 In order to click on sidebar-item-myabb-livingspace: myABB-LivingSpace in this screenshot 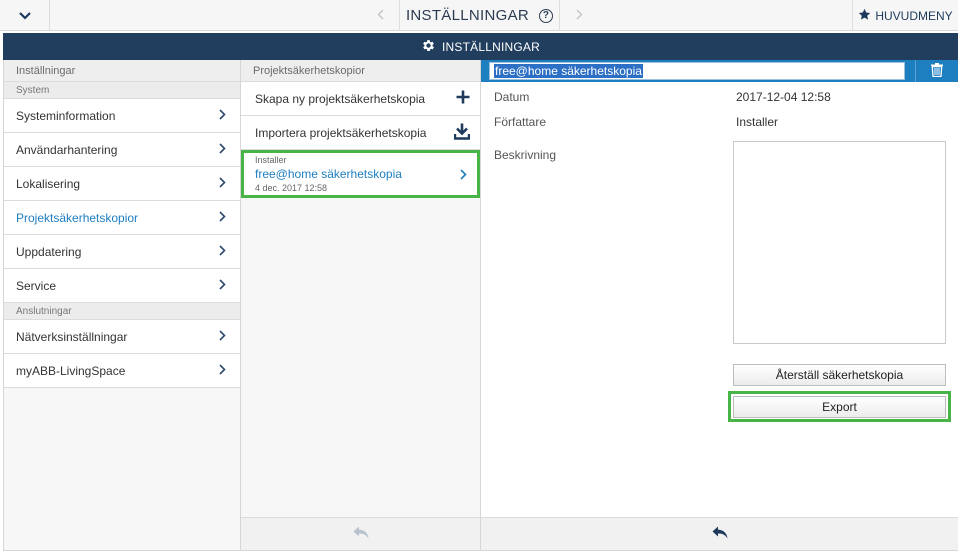, I will do `click(122, 371)`.